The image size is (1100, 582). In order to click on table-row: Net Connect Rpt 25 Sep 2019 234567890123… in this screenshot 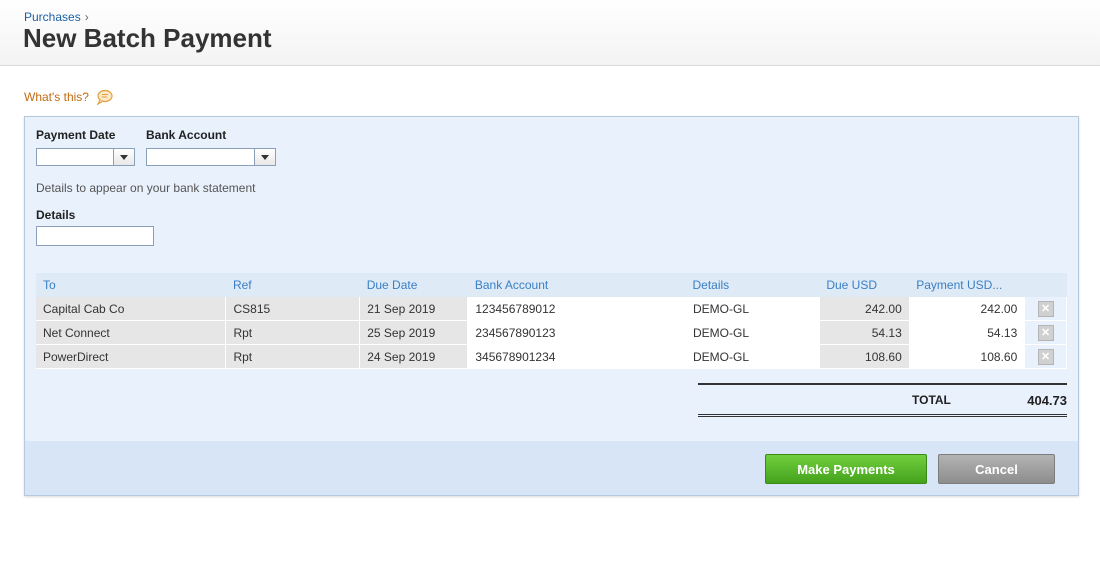, I will do `click(551, 332)`.